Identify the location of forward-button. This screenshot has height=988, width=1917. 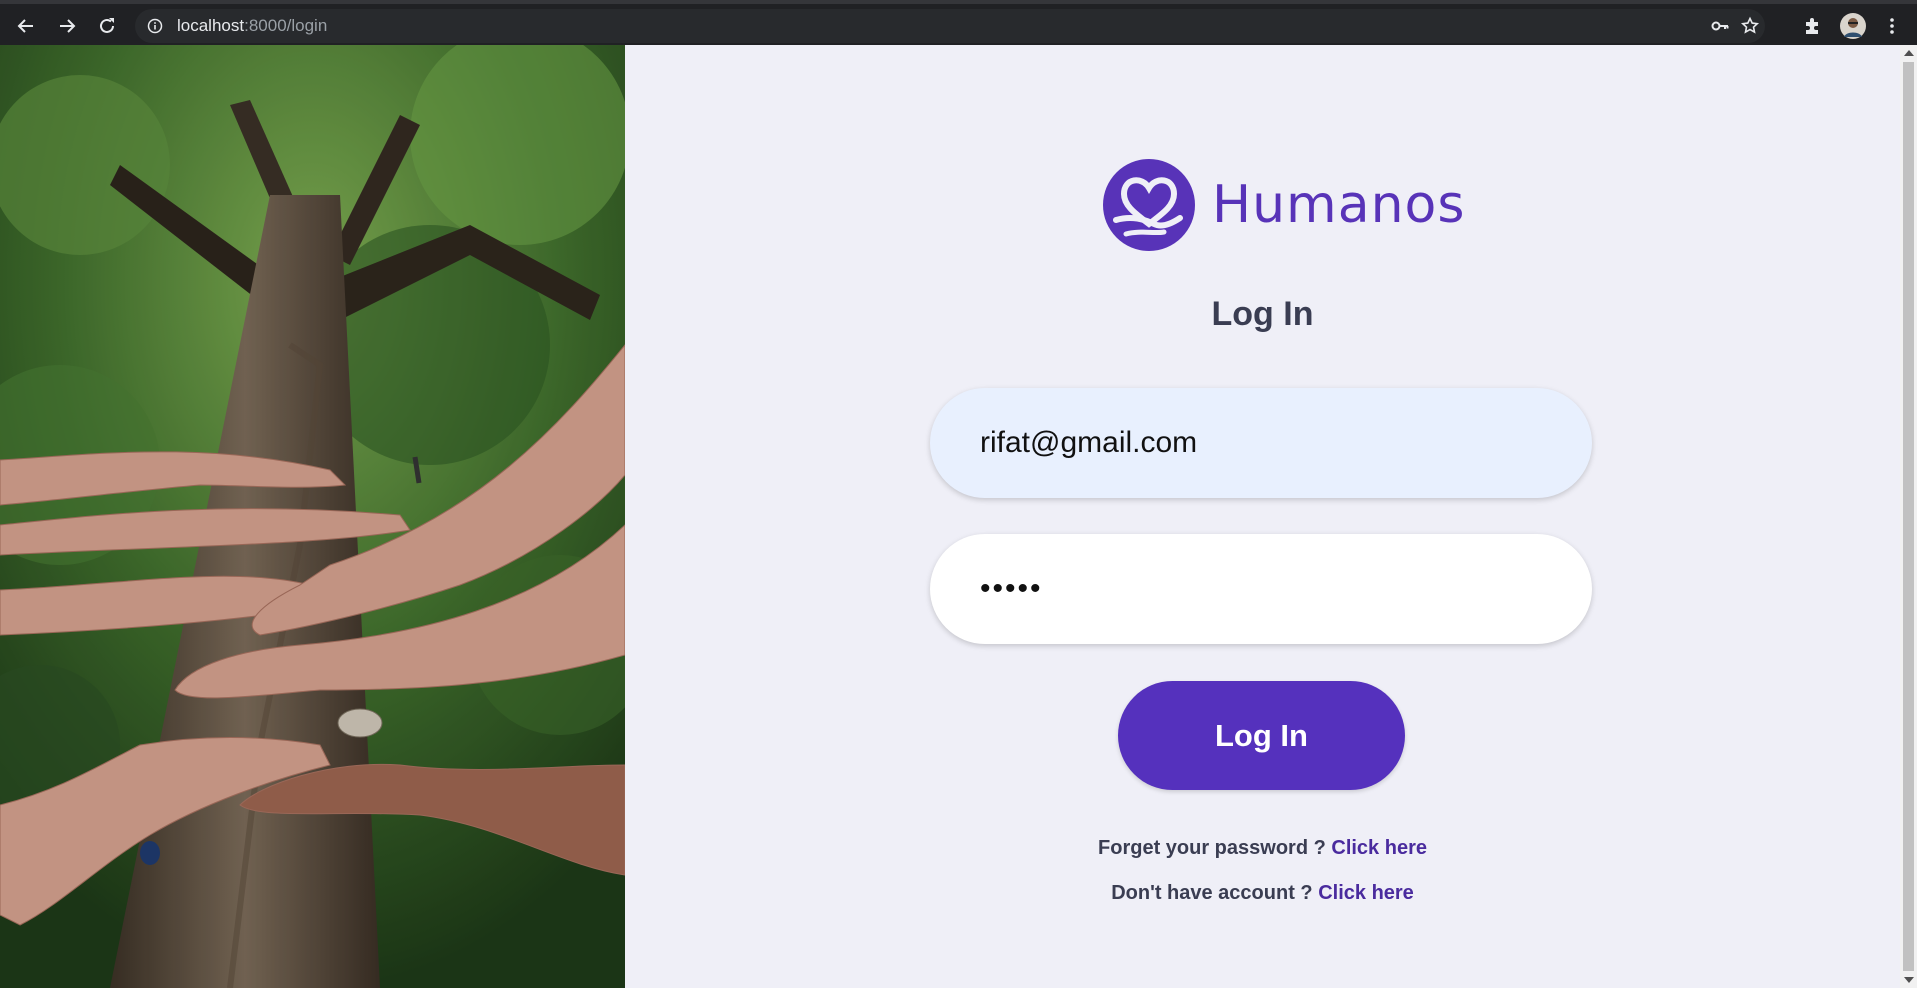
(67, 26).